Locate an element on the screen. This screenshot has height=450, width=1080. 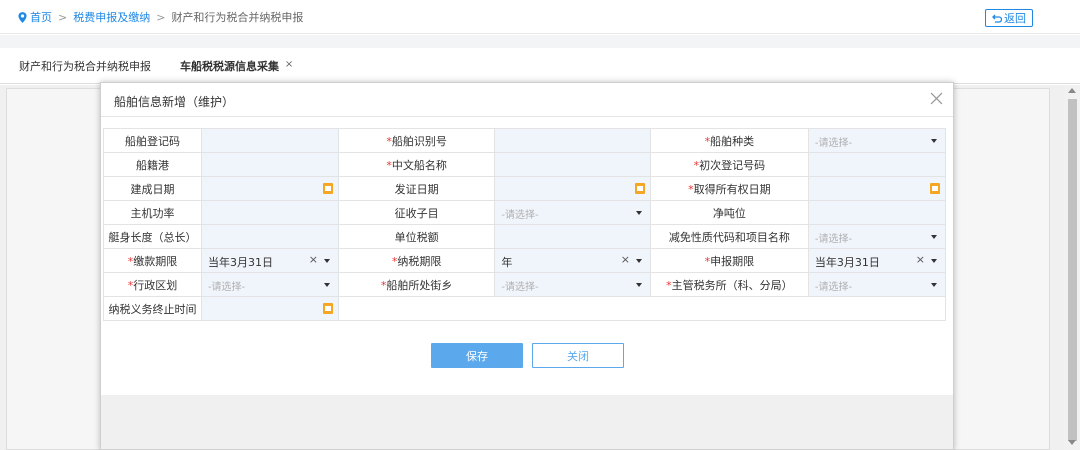
breadcrumb-home: 首页 is located at coordinates (41, 17).